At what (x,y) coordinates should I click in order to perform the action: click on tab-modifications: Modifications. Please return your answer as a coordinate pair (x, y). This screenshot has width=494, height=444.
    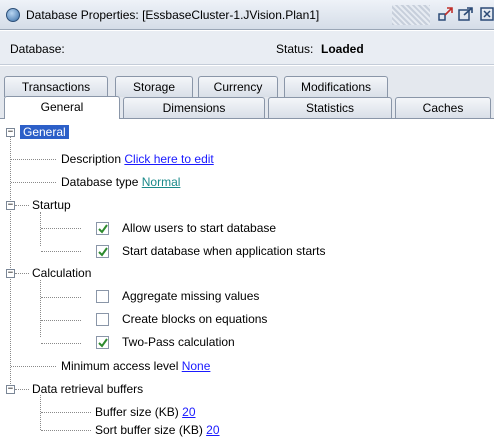
    Looking at the image, I should click on (336, 86).